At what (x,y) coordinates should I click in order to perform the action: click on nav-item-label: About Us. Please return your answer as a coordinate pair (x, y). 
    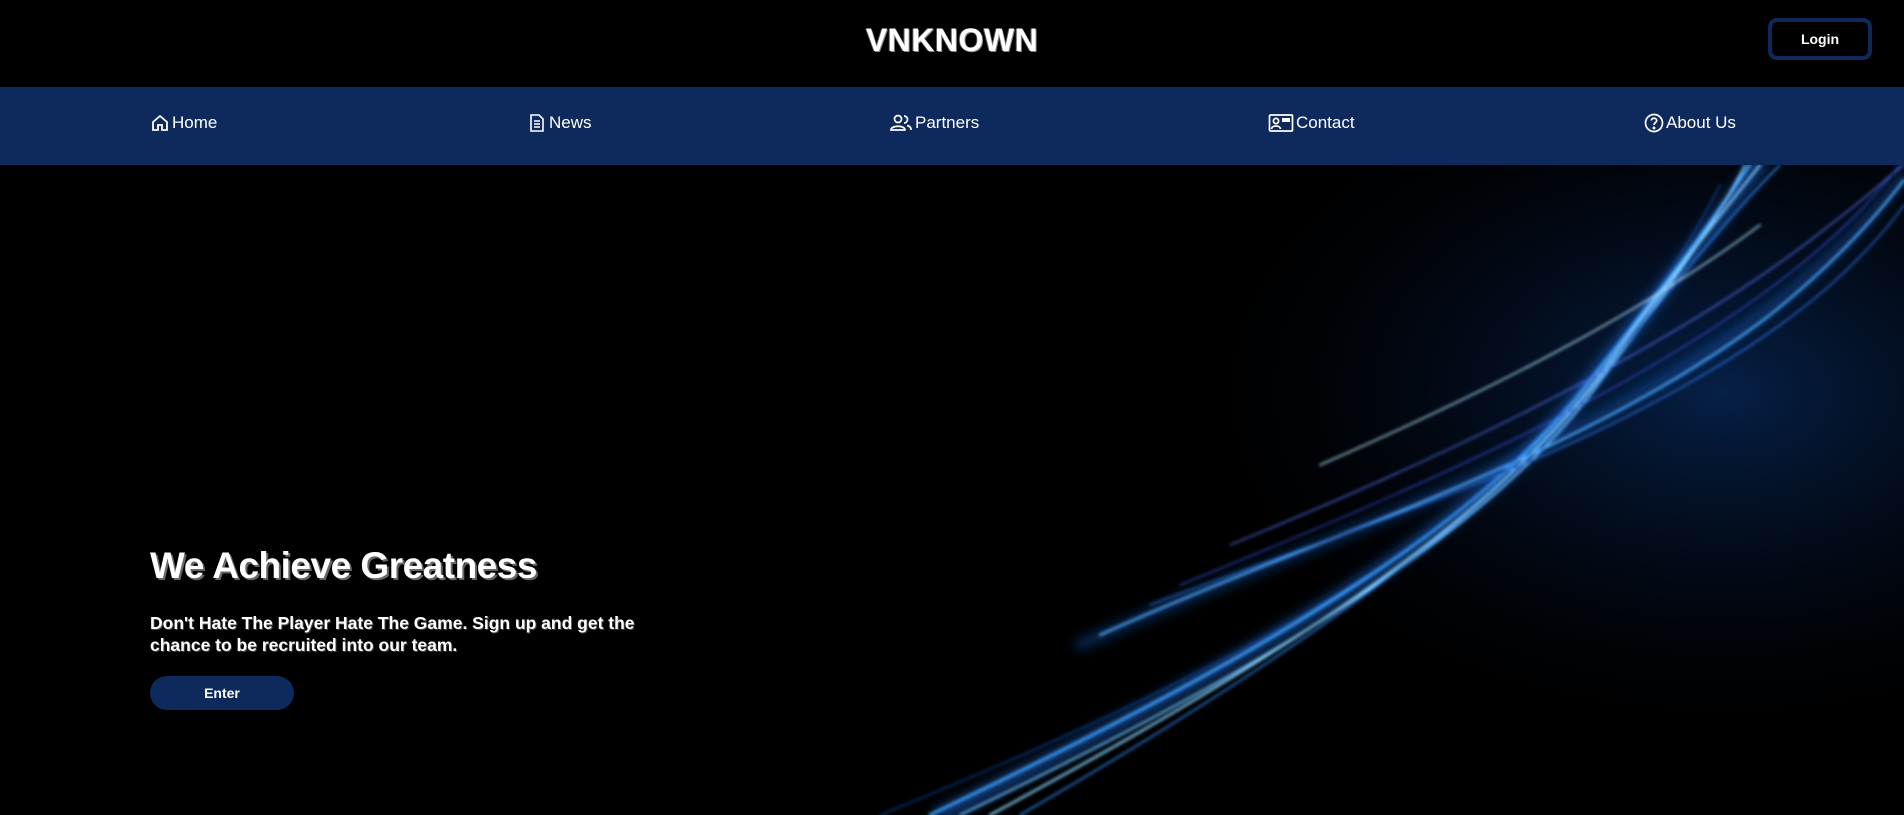
    Looking at the image, I should click on (1701, 122).